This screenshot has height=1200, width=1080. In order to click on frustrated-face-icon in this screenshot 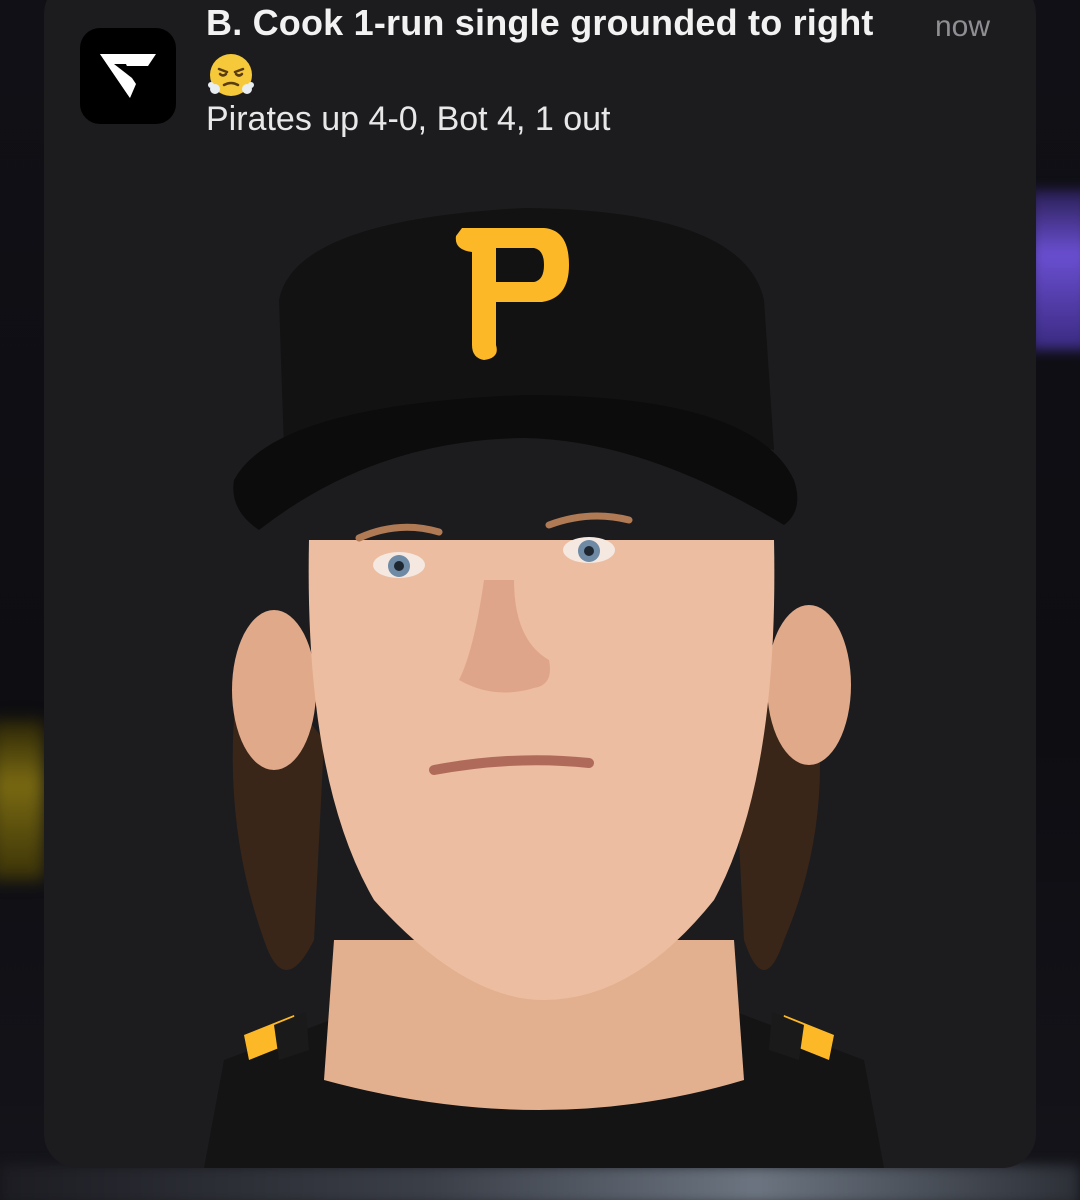, I will do `click(231, 75)`.